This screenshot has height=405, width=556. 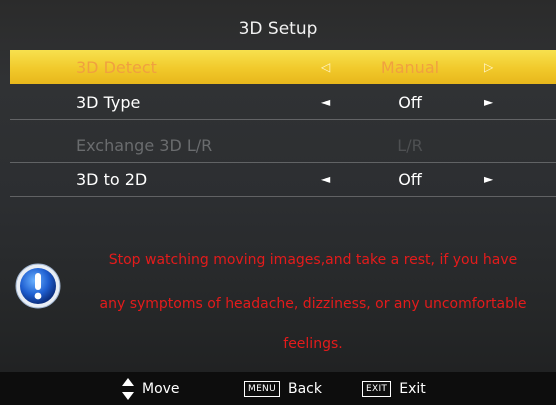 What do you see at coordinates (304, 388) in the screenshot?
I see `back-label: Back` at bounding box center [304, 388].